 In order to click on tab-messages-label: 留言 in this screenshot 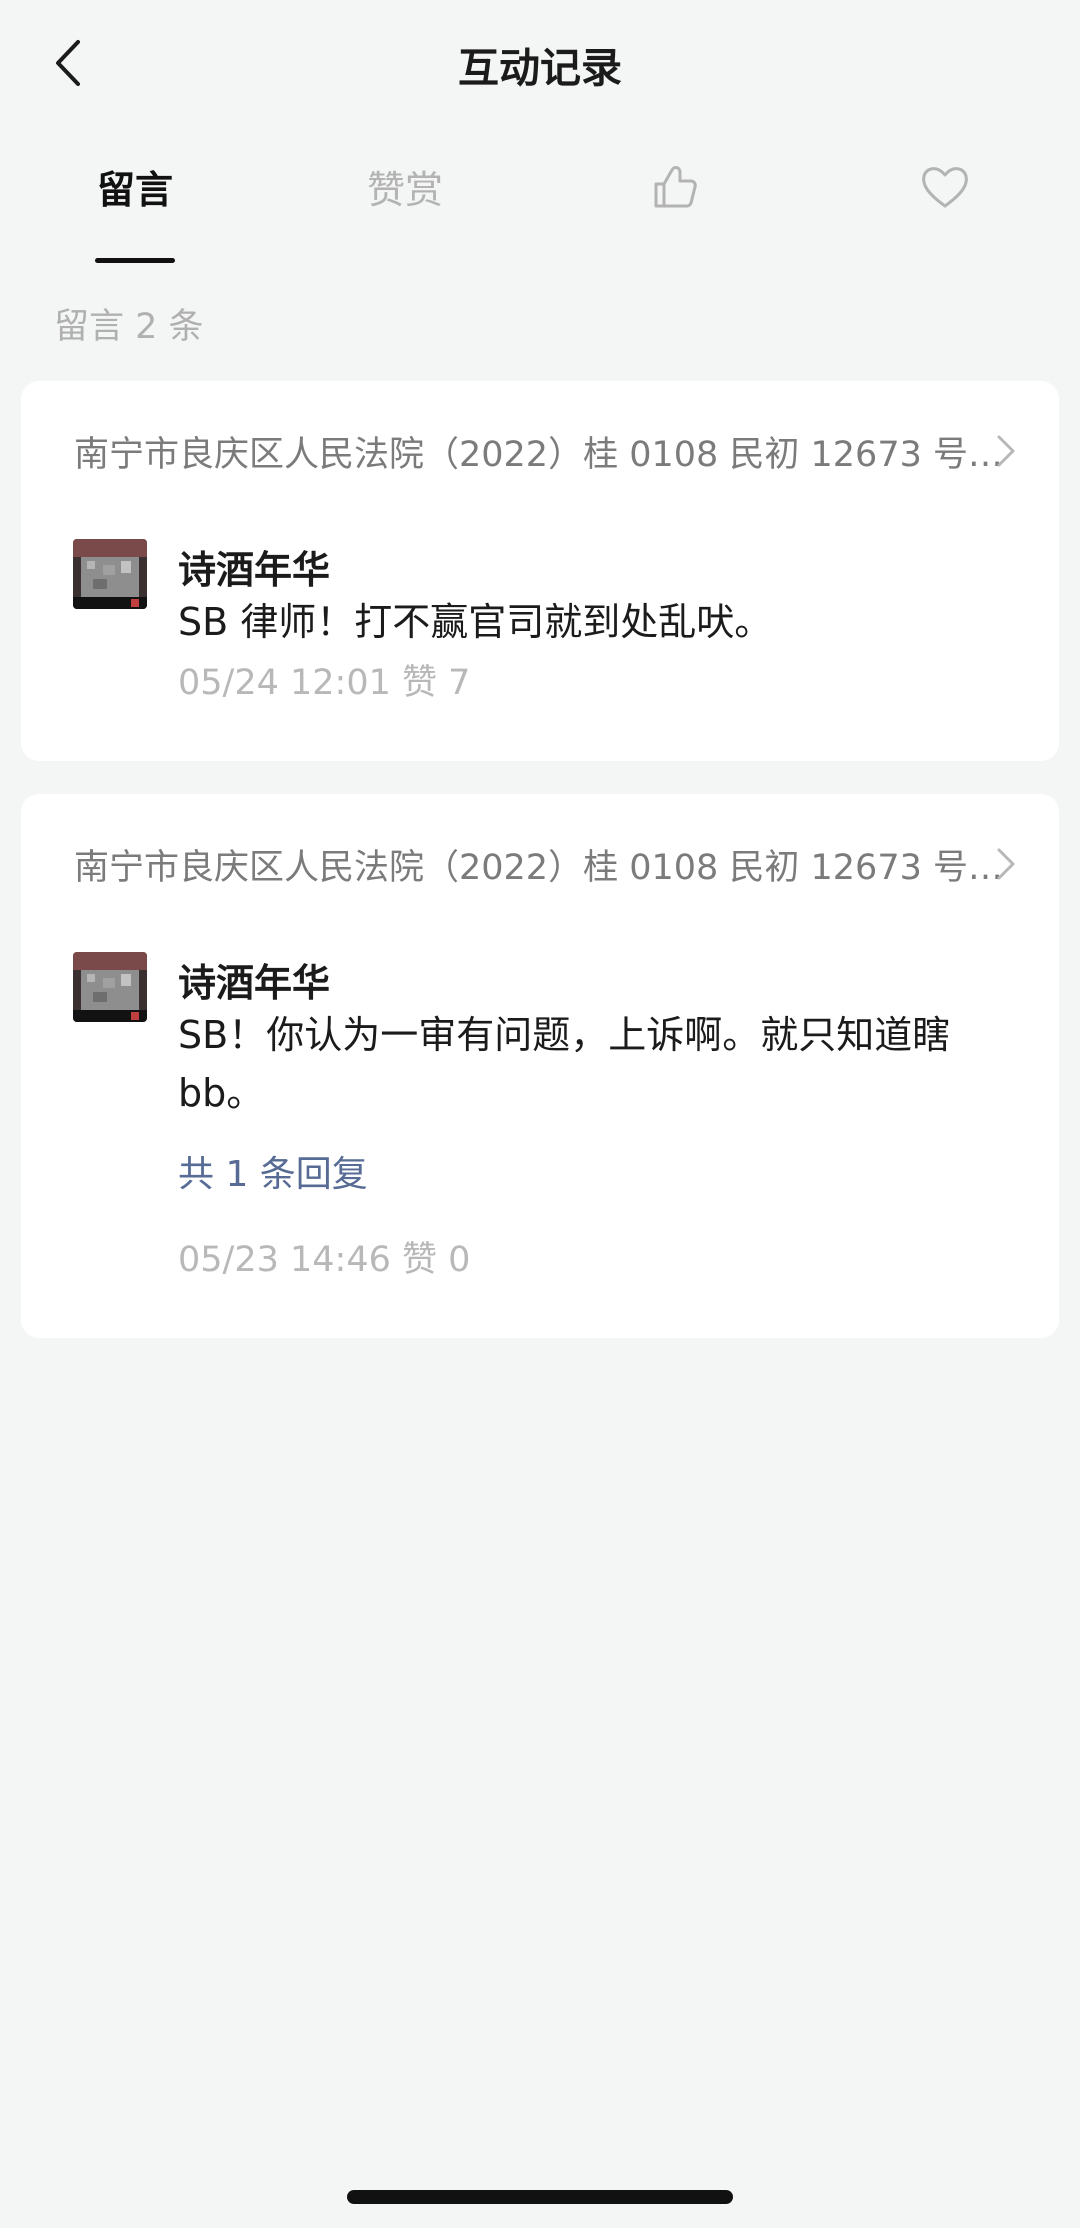, I will do `click(134, 190)`.